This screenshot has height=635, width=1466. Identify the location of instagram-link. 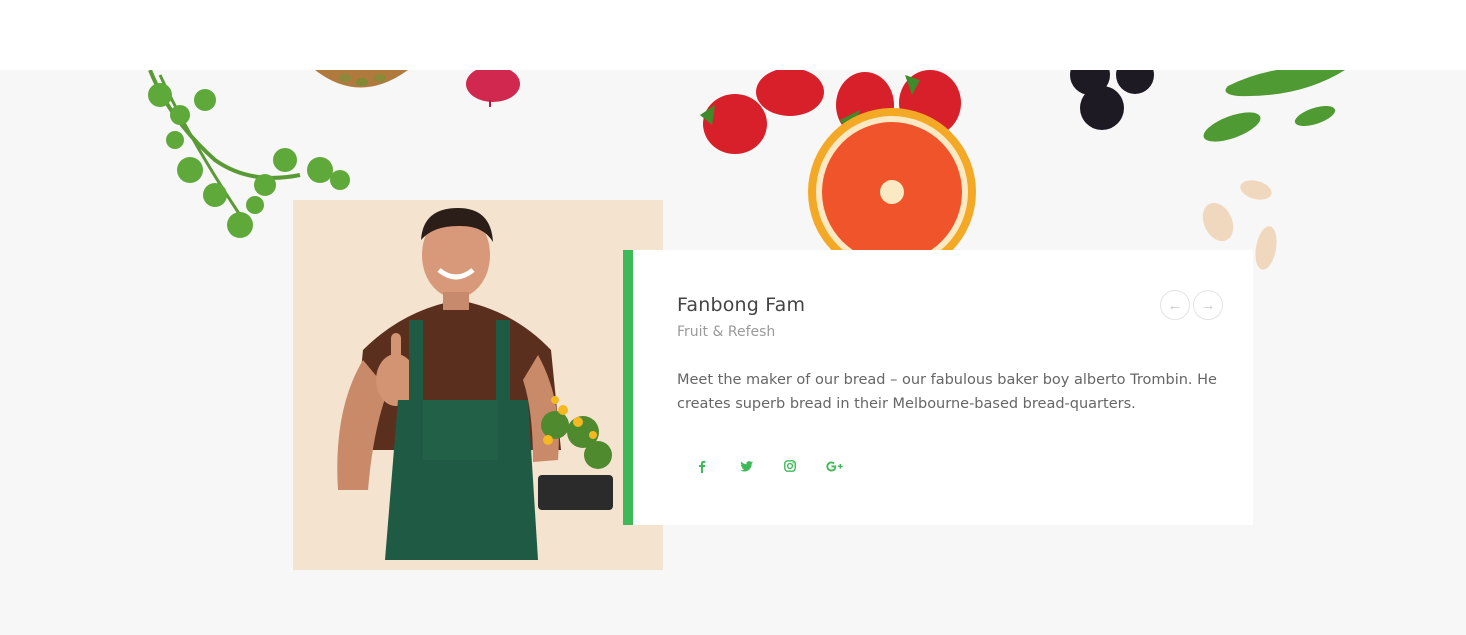
(790, 466).